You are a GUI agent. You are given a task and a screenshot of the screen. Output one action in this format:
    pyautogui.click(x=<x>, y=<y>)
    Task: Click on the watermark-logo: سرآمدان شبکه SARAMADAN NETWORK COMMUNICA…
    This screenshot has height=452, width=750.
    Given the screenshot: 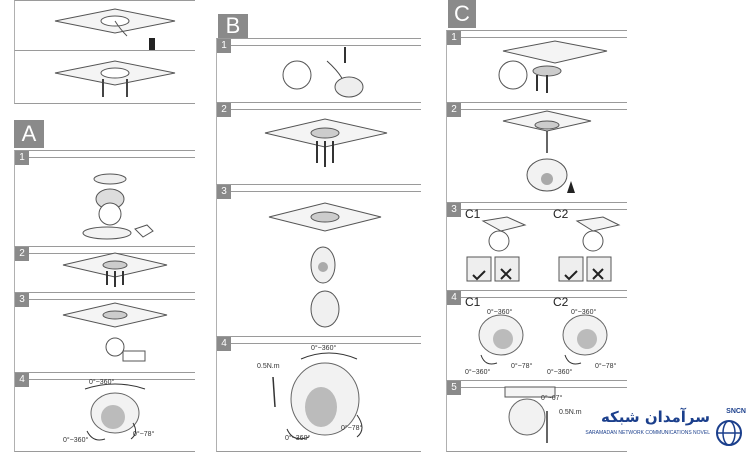 What is the action you would take?
    pyautogui.click(x=665, y=427)
    